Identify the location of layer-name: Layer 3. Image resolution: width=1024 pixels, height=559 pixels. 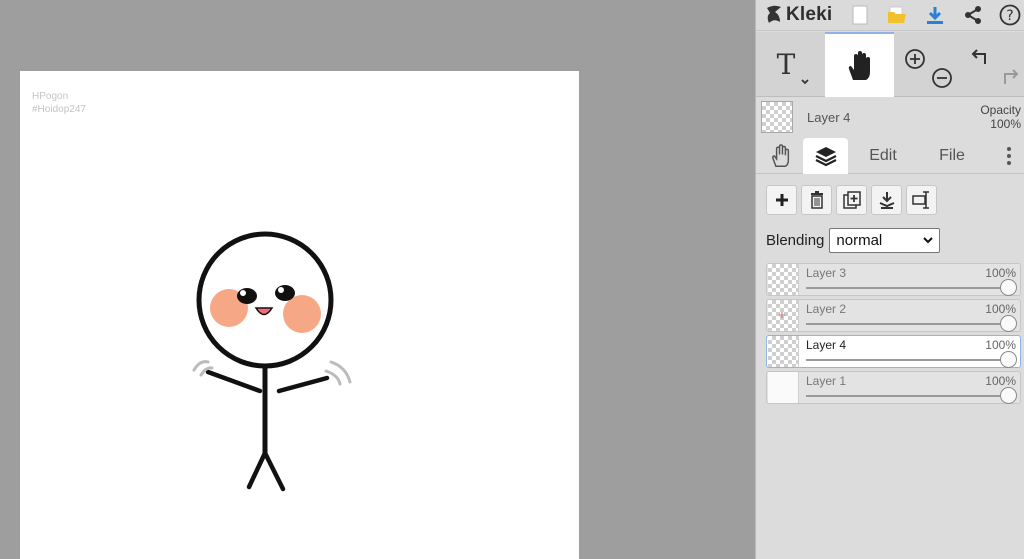
(826, 273).